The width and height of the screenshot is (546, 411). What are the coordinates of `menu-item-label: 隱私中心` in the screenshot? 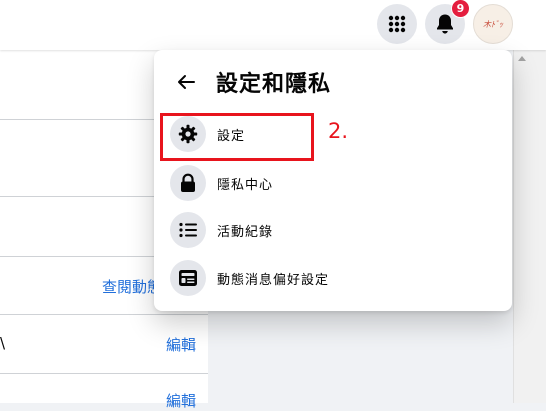 It's located at (245, 185).